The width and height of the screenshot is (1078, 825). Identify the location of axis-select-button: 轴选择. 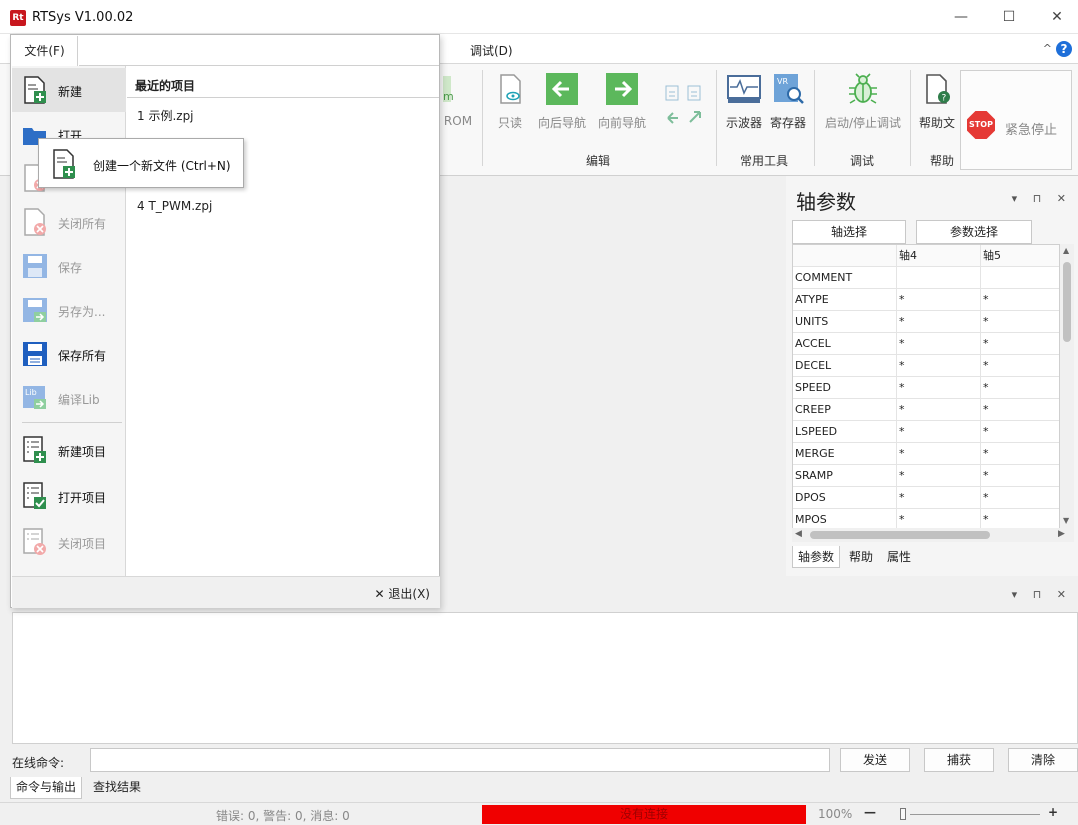
(849, 232).